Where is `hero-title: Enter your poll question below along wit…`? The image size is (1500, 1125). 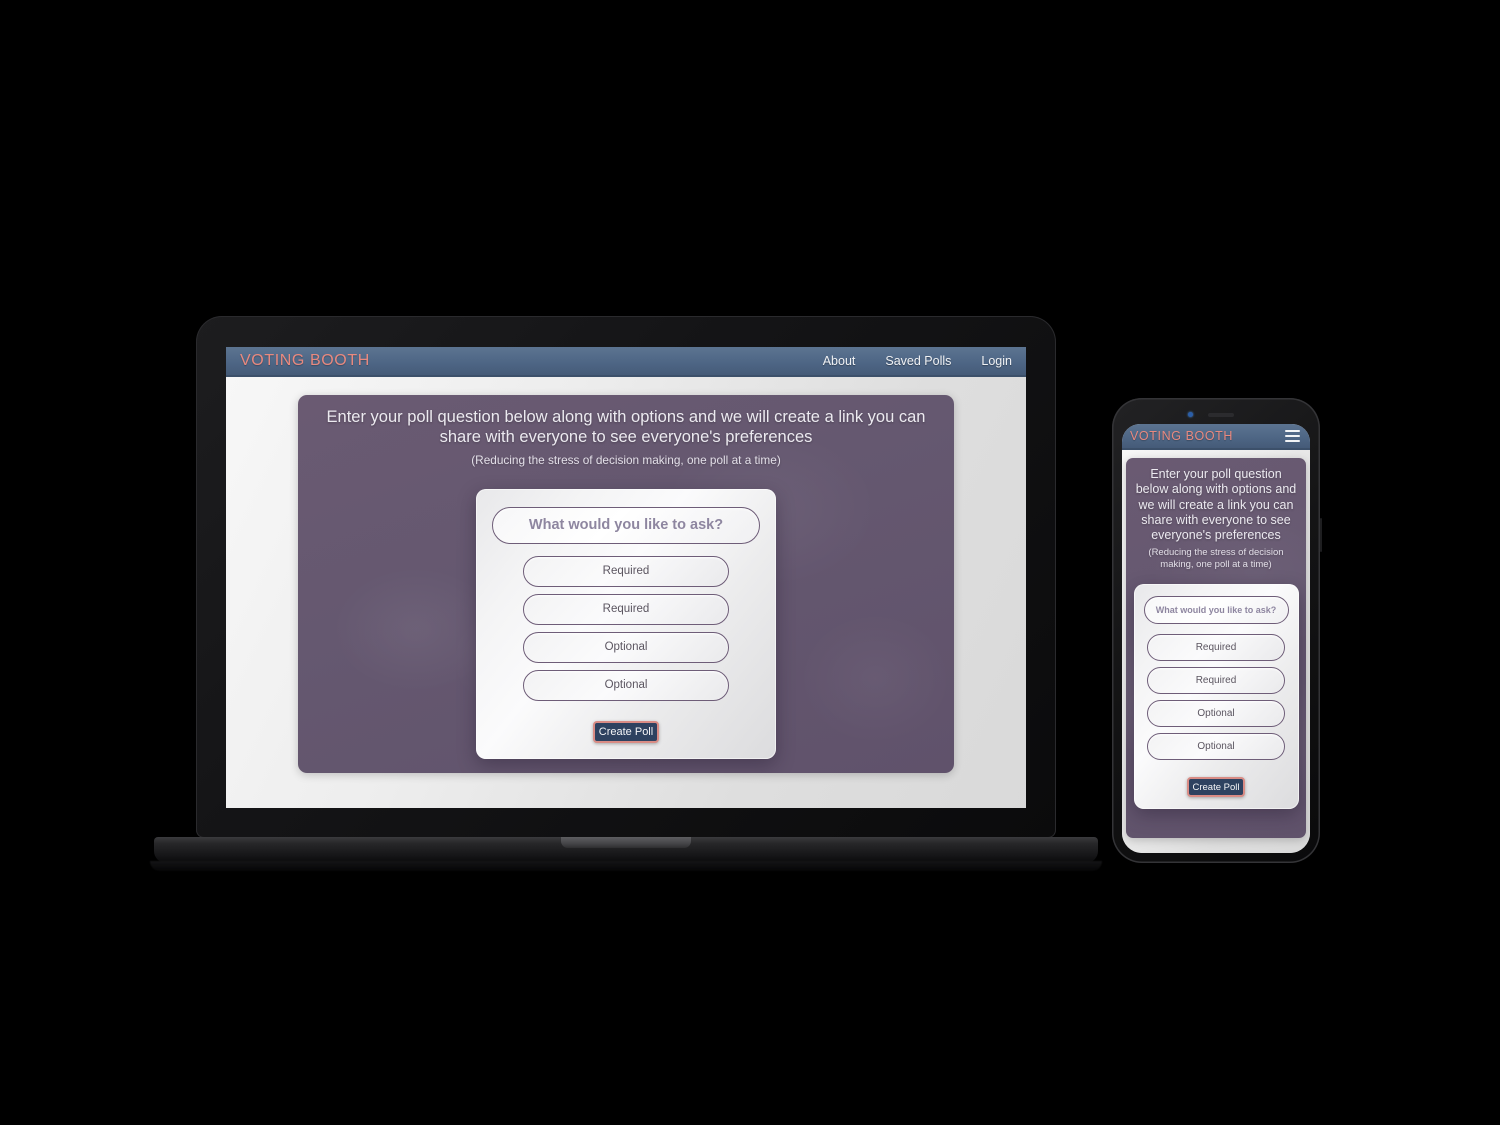
hero-title: Enter your poll question below along wit… is located at coordinates (626, 427).